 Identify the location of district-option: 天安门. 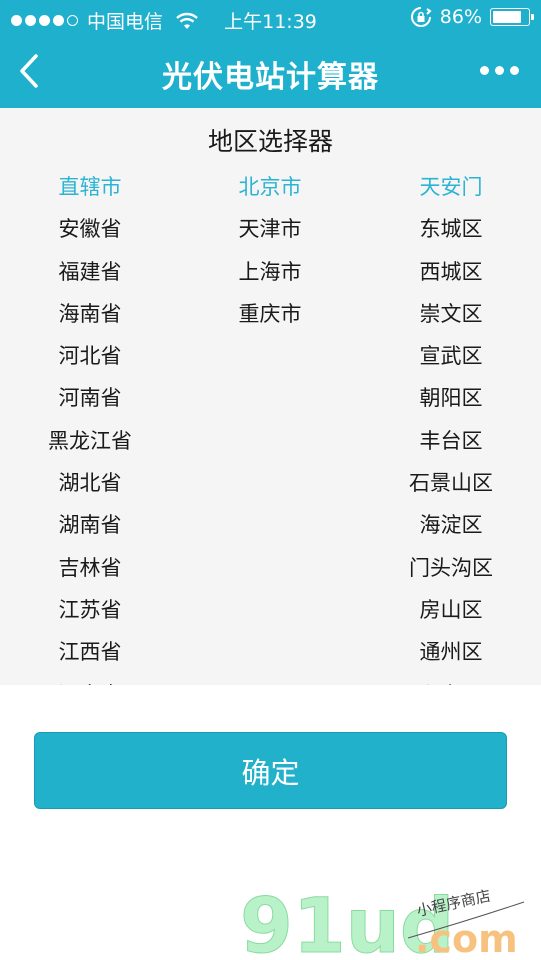
(451, 191).